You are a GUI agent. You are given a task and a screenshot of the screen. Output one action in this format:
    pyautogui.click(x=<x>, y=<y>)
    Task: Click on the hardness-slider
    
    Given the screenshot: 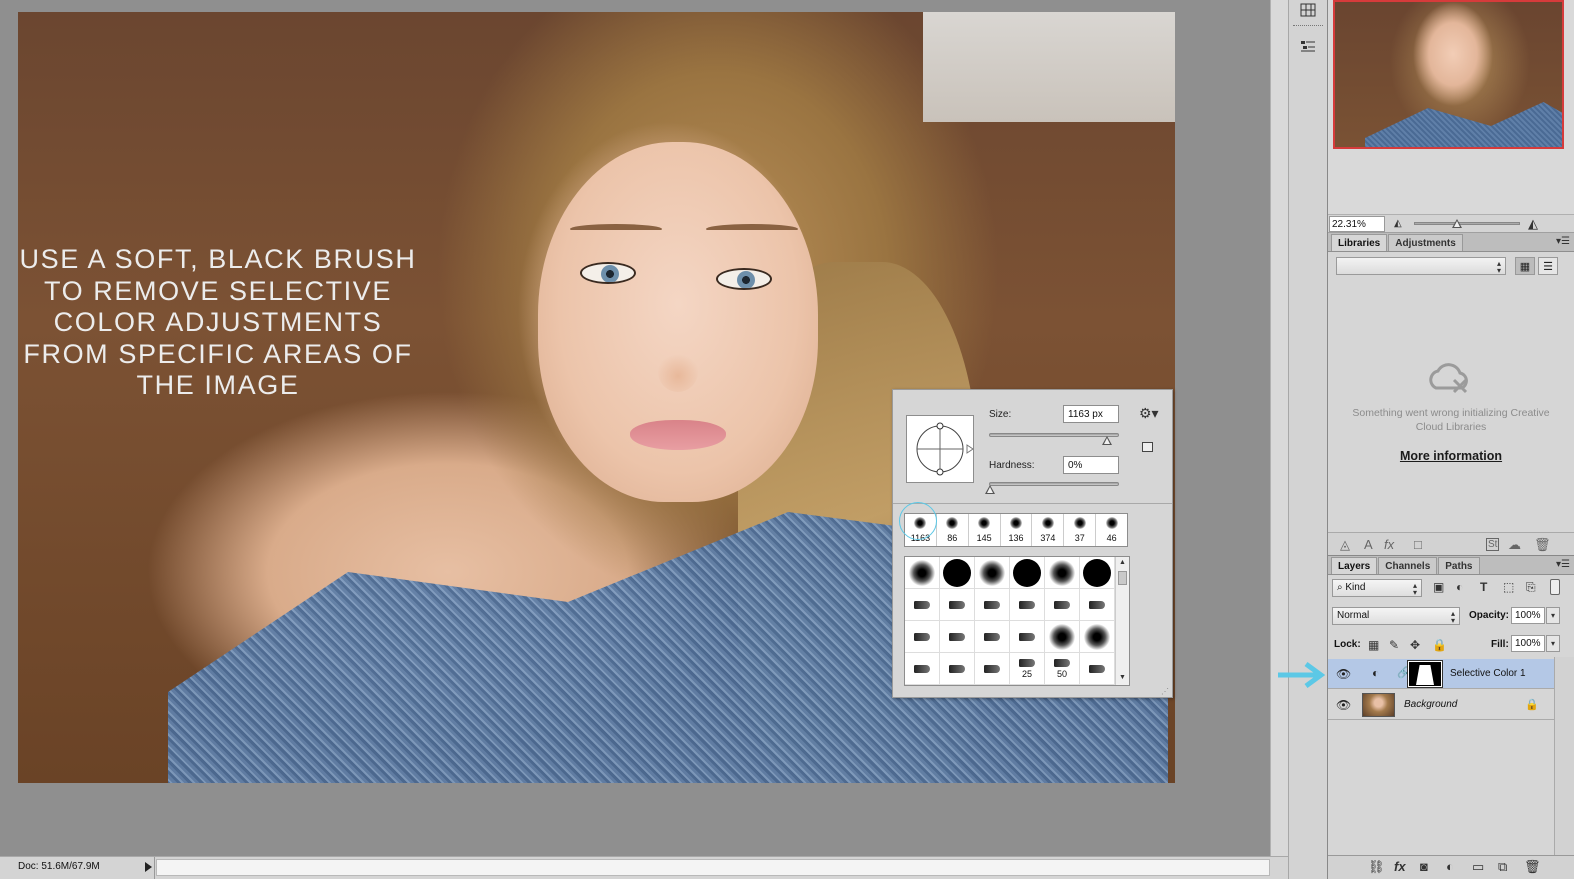 What is the action you would take?
    pyautogui.click(x=1054, y=484)
    